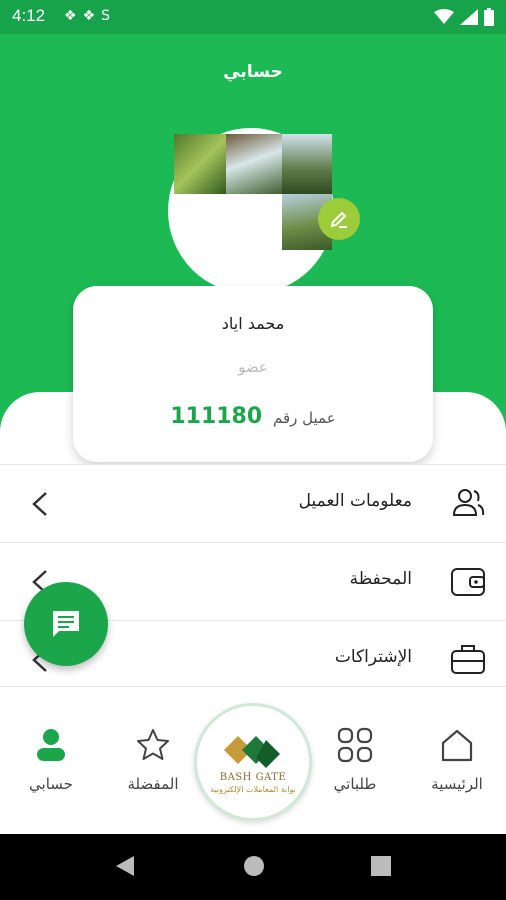  I want to click on home-logo-button: BASH GATE بوابة المعاملات الإلكترونية, so click(253, 762).